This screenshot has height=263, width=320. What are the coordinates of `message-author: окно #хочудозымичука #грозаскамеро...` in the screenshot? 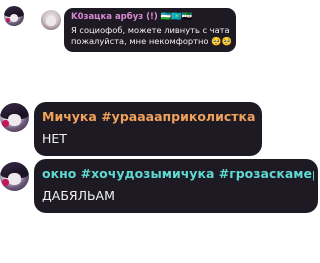 It's located at (178, 173).